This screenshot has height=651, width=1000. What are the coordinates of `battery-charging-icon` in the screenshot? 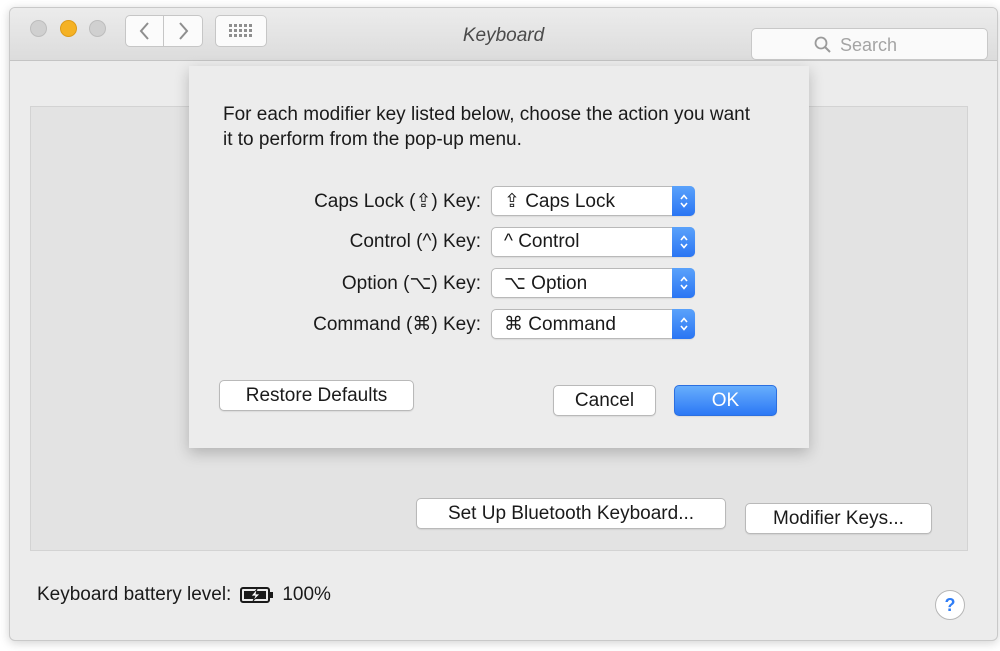 It's located at (257, 595).